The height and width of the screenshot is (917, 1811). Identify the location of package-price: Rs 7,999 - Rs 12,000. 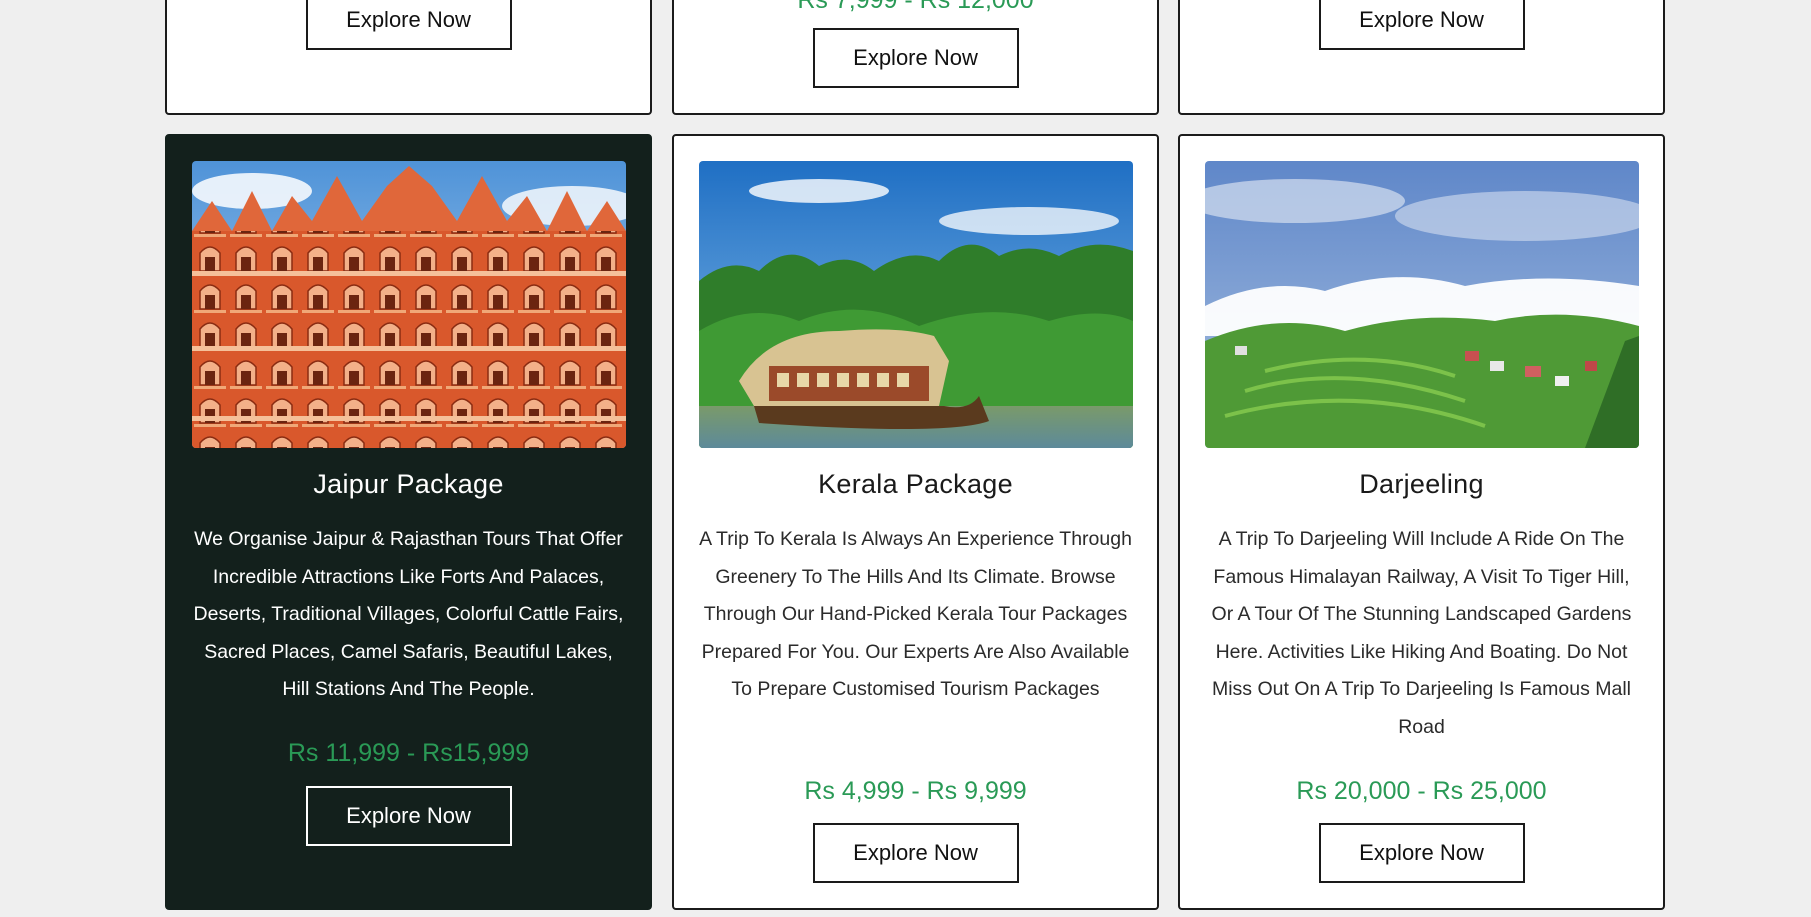
(915, 7).